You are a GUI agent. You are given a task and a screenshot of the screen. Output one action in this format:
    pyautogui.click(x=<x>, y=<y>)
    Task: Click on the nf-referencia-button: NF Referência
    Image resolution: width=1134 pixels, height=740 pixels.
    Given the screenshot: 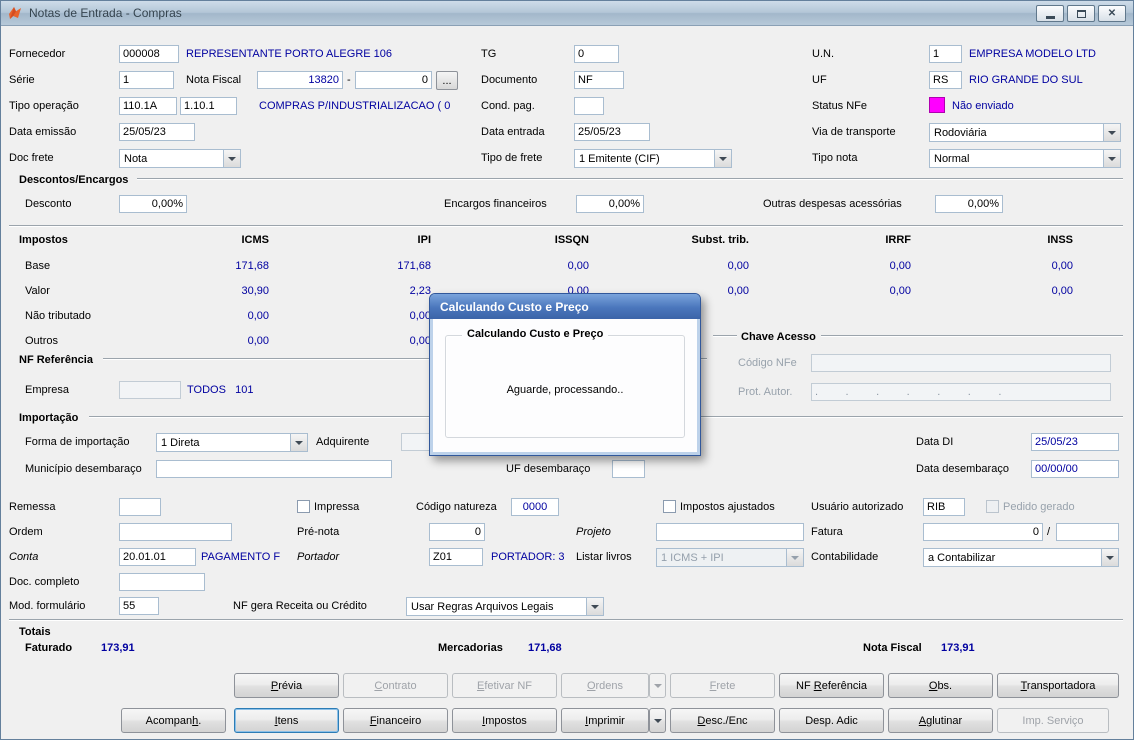 What is the action you would take?
    pyautogui.click(x=831, y=685)
    